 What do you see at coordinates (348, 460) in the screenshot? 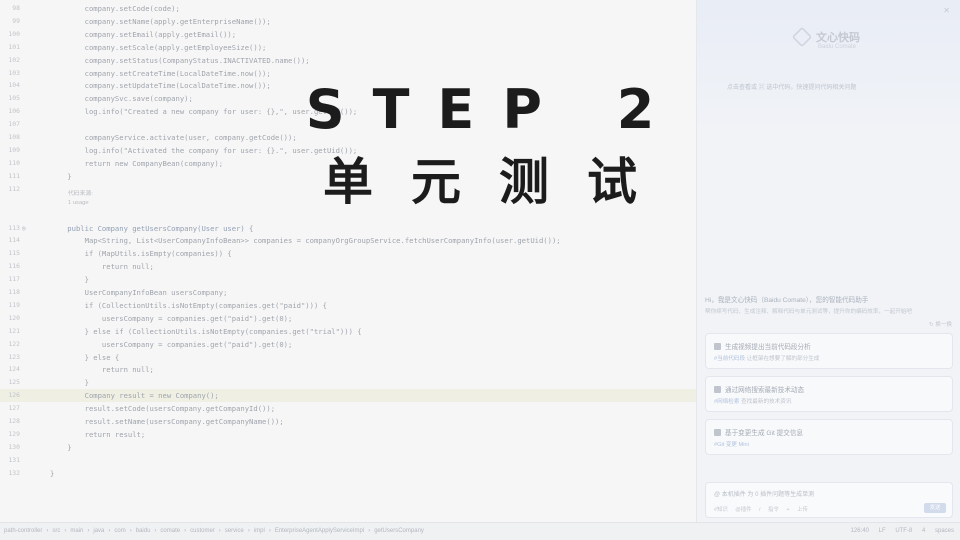
I see `code-line: 131` at bounding box center [348, 460].